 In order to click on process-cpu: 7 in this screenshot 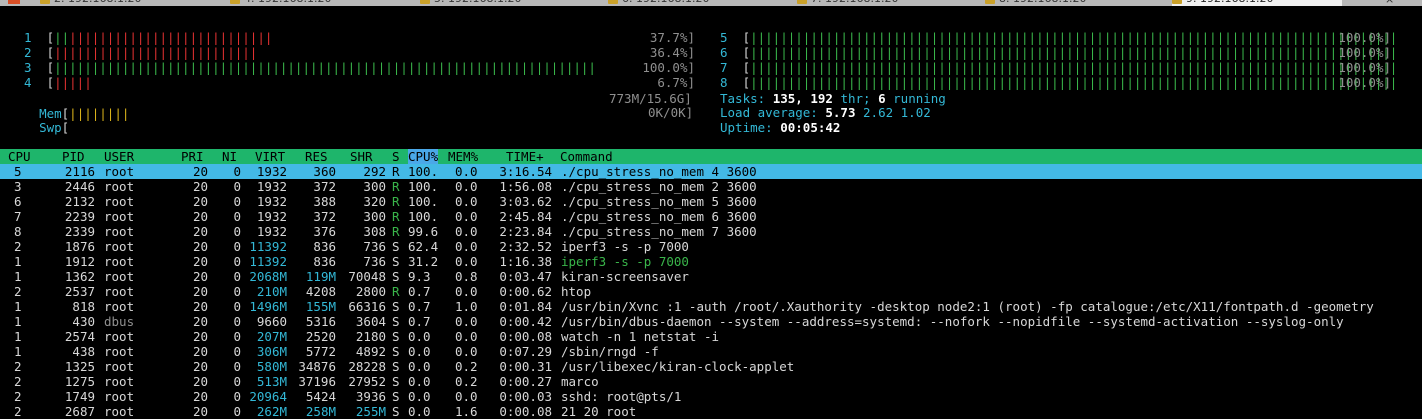, I will do `click(18, 216)`.